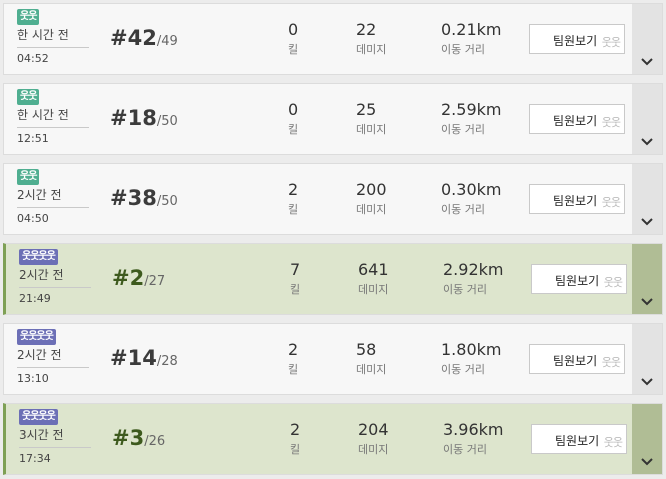  What do you see at coordinates (473, 429) in the screenshot?
I see `distance-value: 3.96km` at bounding box center [473, 429].